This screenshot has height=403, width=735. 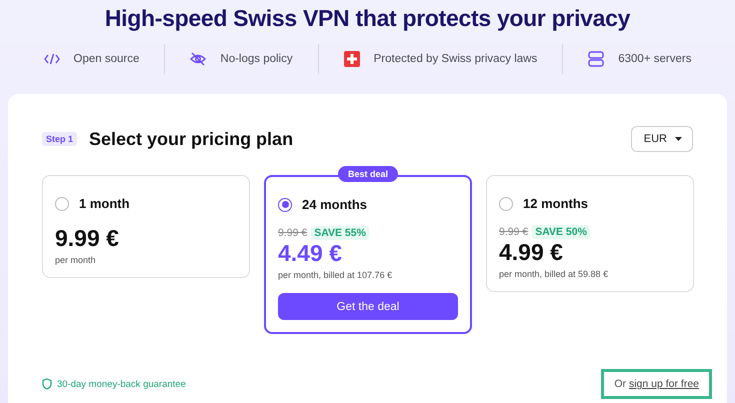 What do you see at coordinates (87, 238) in the screenshot?
I see `plan-price: 9.99 €` at bounding box center [87, 238].